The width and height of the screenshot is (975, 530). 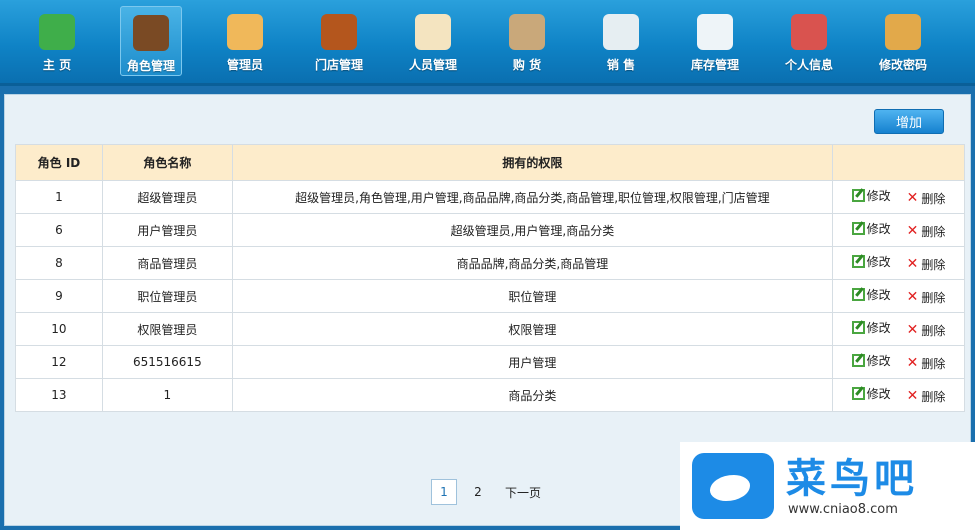 What do you see at coordinates (151, 33) in the screenshot?
I see `waiter-icon` at bounding box center [151, 33].